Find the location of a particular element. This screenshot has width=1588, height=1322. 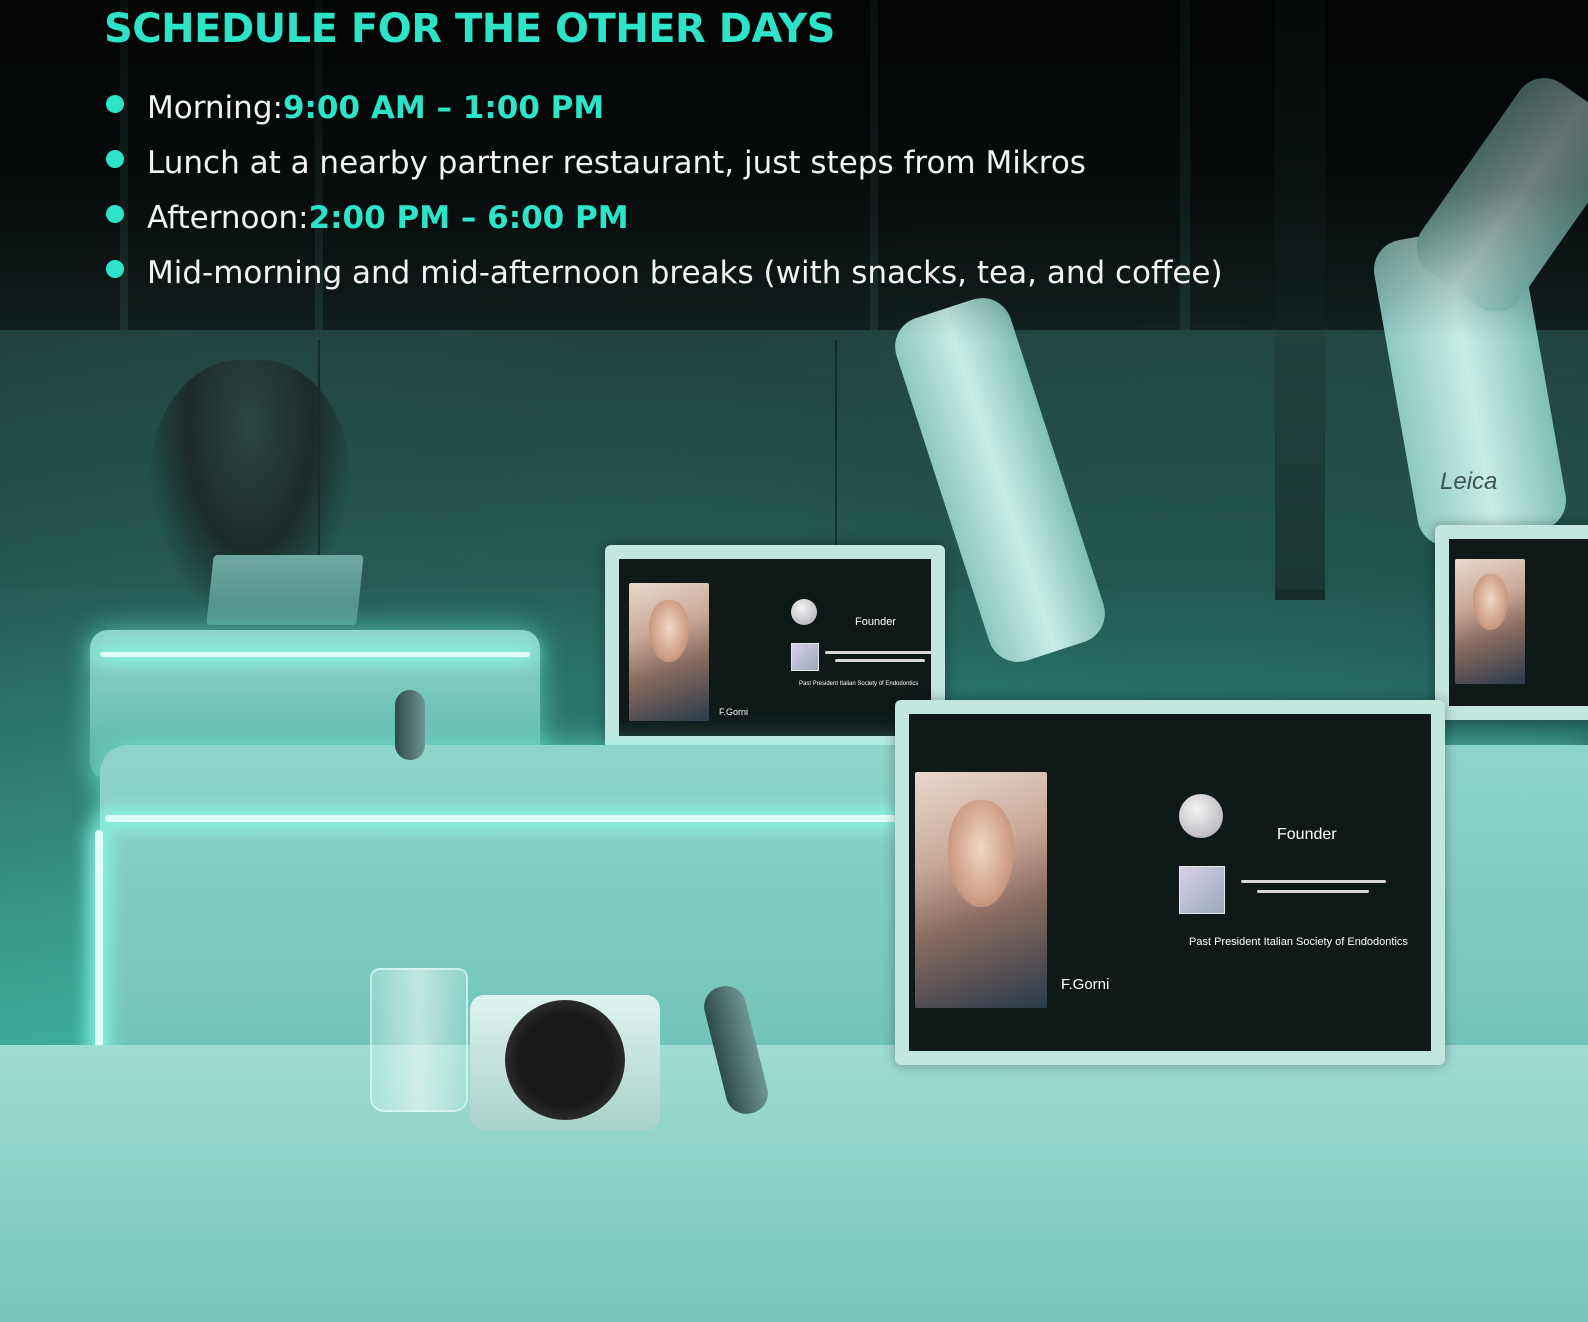

motor-dial is located at coordinates (565, 1060).